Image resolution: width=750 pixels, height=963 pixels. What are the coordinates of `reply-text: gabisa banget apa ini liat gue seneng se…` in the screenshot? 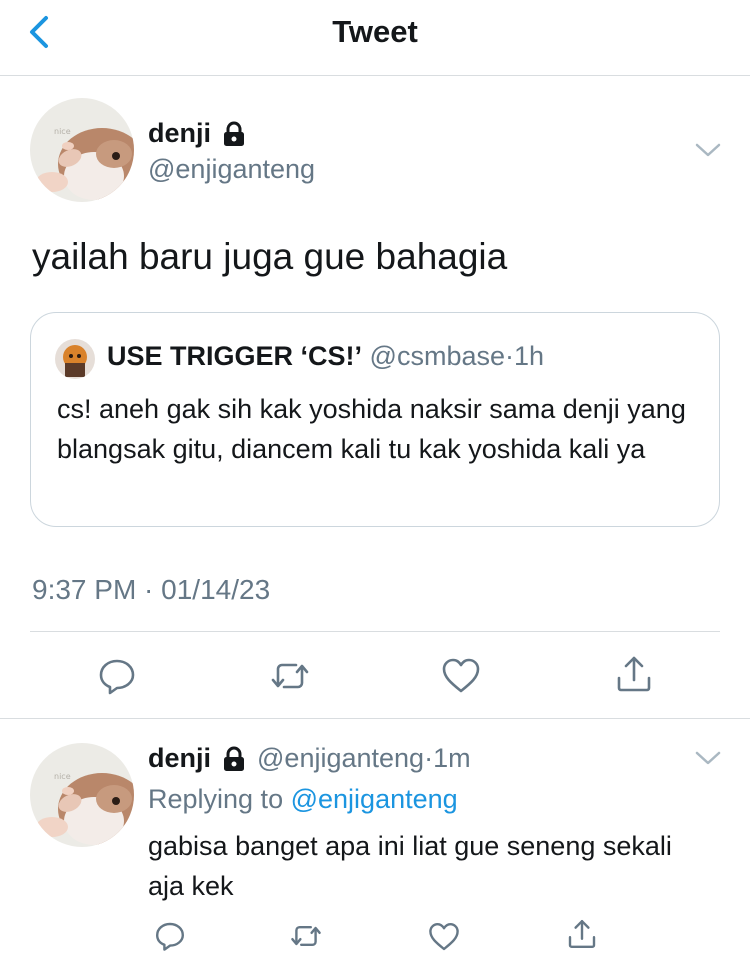 It's located at (410, 866).